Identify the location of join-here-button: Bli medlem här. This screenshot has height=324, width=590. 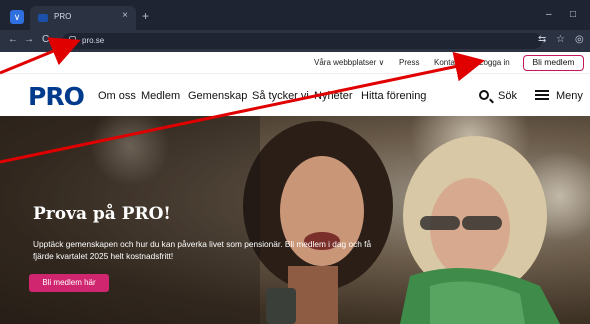
(69, 283).